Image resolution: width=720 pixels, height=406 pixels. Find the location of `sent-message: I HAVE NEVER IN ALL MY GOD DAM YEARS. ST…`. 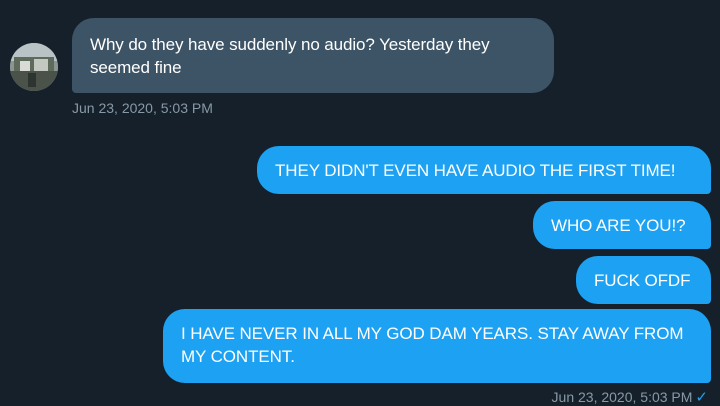

sent-message: I HAVE NEVER IN ALL MY GOD DAM YEARS. ST… is located at coordinates (437, 346).